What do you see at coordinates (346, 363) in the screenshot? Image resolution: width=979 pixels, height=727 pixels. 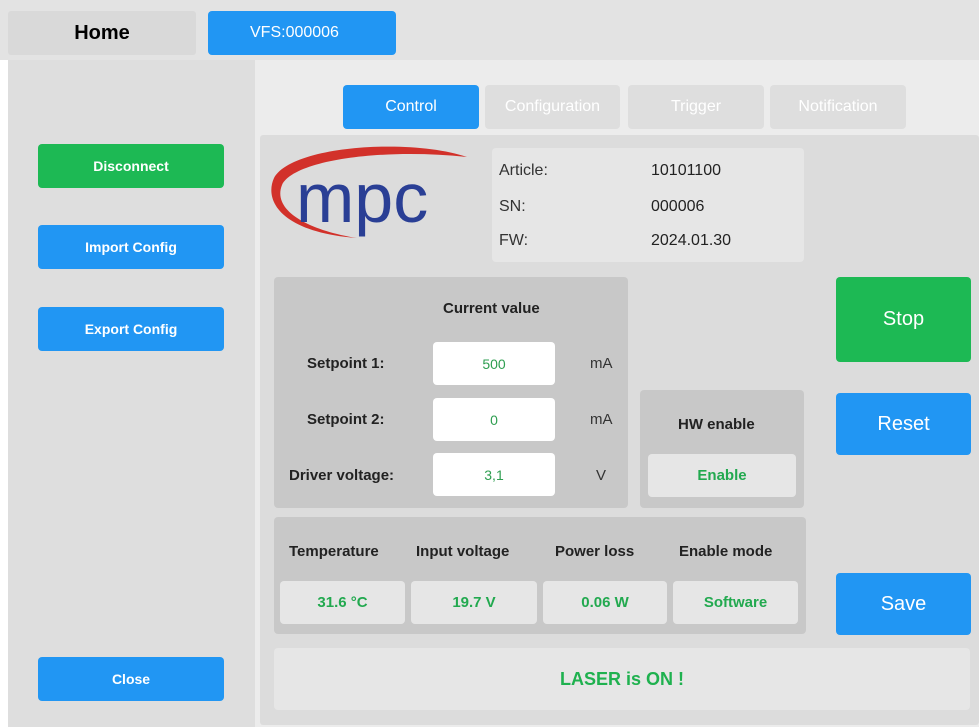 I see `setpoint1-label: Setpoint 1:` at bounding box center [346, 363].